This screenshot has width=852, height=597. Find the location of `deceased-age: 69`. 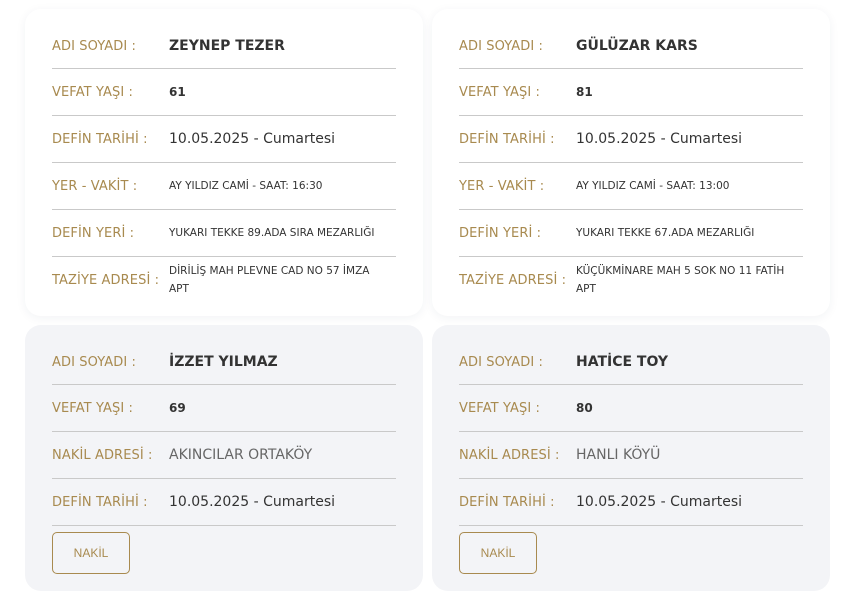

deceased-age: 69 is located at coordinates (177, 408).